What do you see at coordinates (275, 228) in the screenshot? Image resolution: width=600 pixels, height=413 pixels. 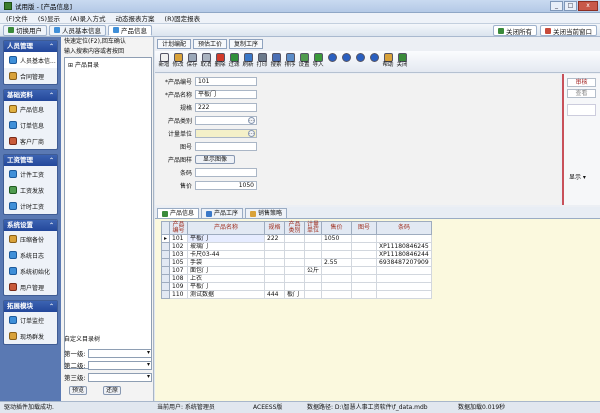 I see `column-header: 规格` at bounding box center [275, 228].